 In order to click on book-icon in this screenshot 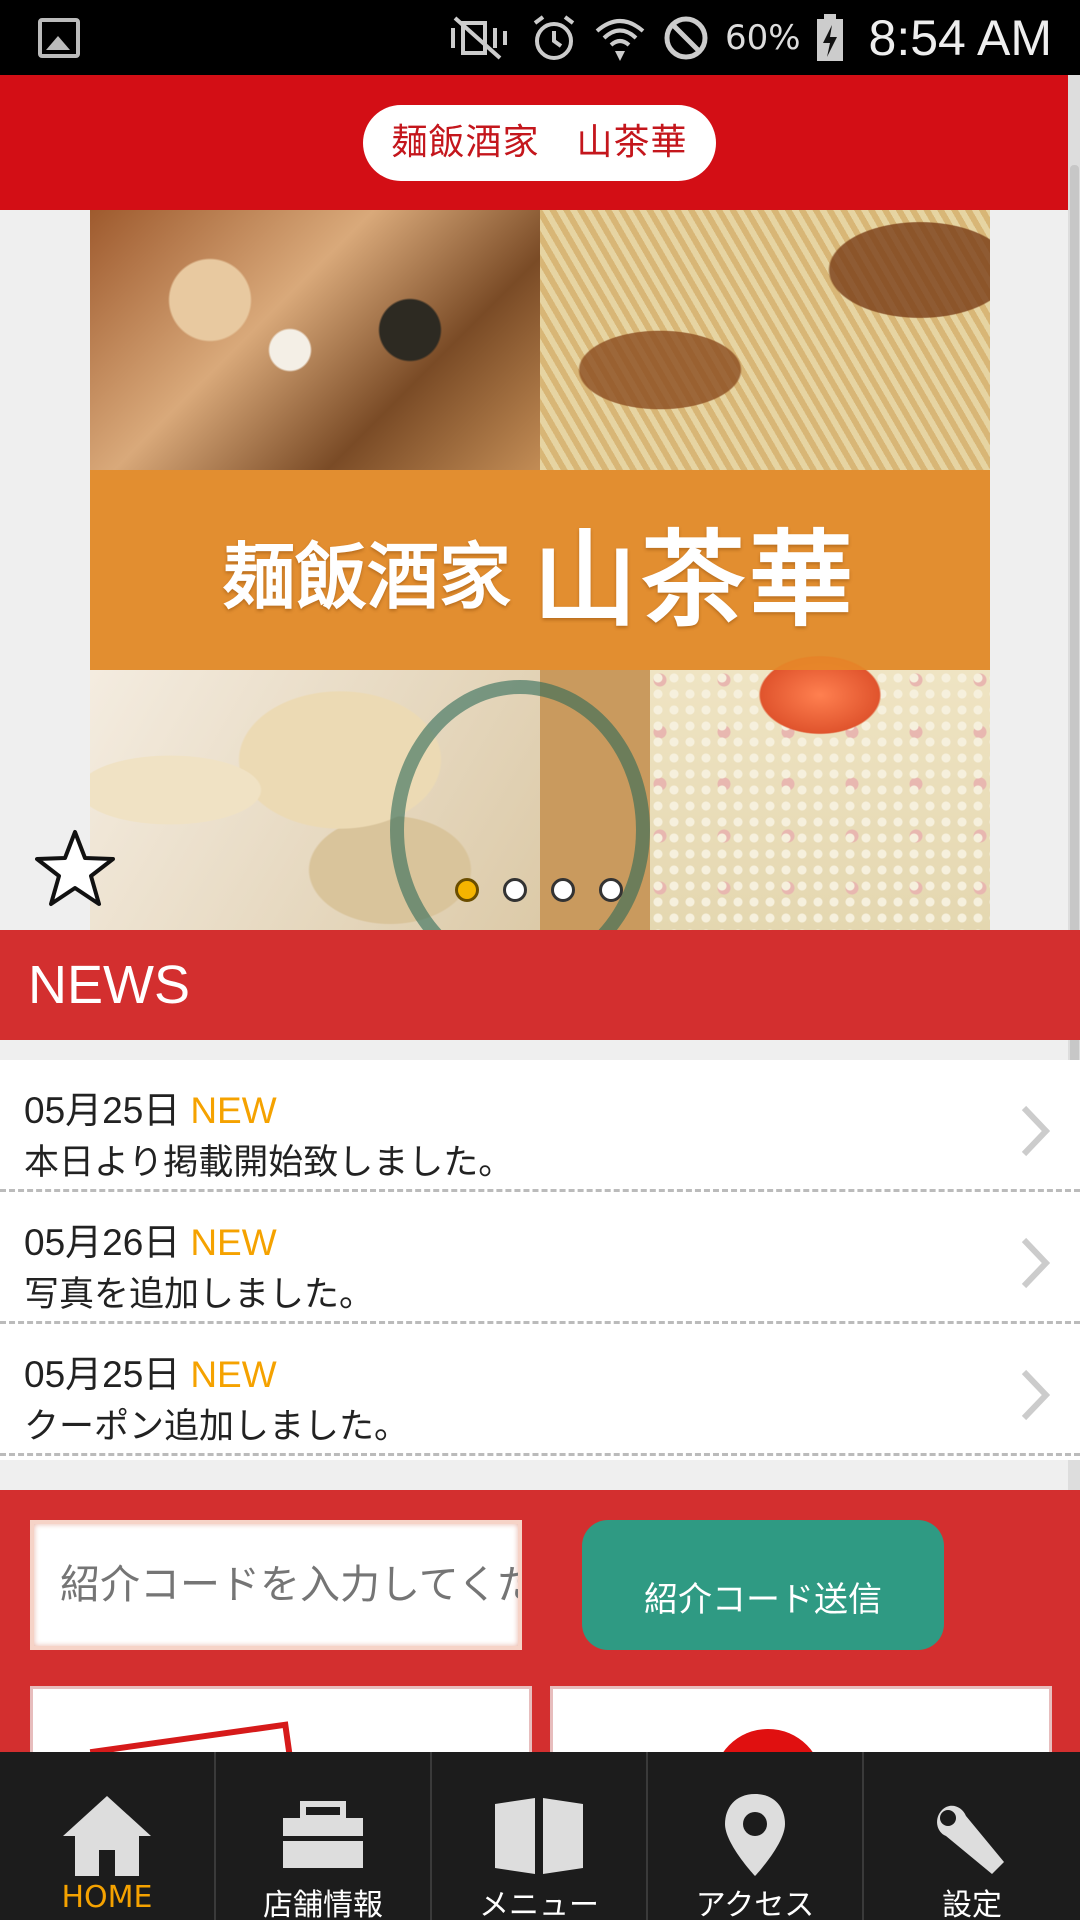, I will do `click(539, 1836)`.